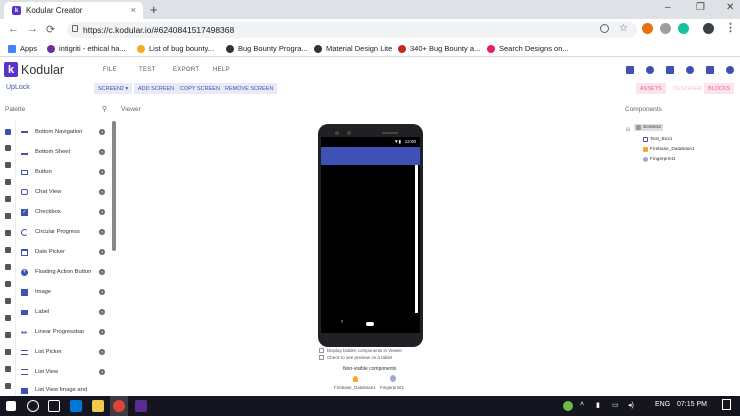 This screenshot has height=416, width=740. What do you see at coordinates (8, 386) in the screenshot?
I see `category-extensions-icon` at bounding box center [8, 386].